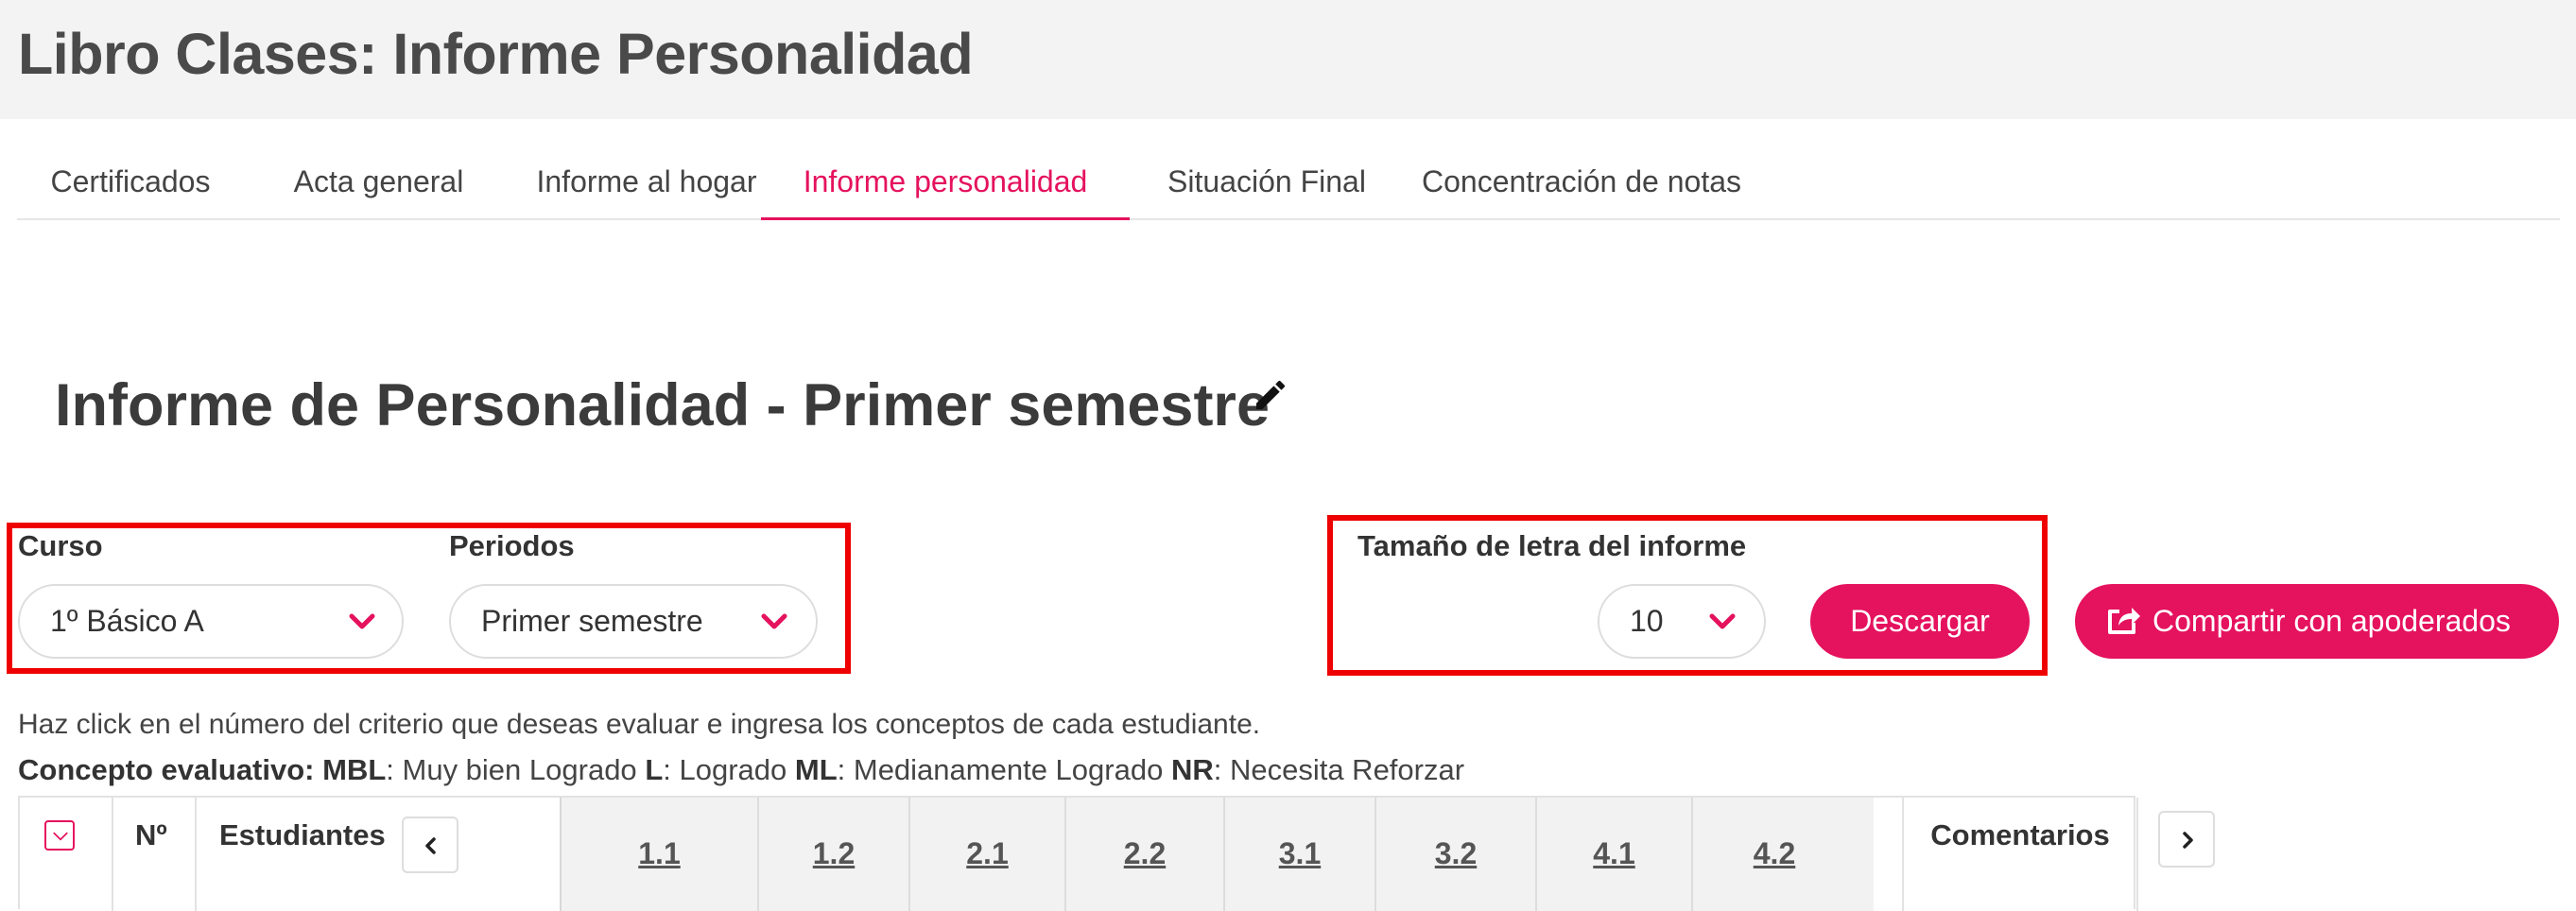  Describe the element at coordinates (592, 621) in the screenshot. I see `periodos-select-value: Primer semestre` at that location.